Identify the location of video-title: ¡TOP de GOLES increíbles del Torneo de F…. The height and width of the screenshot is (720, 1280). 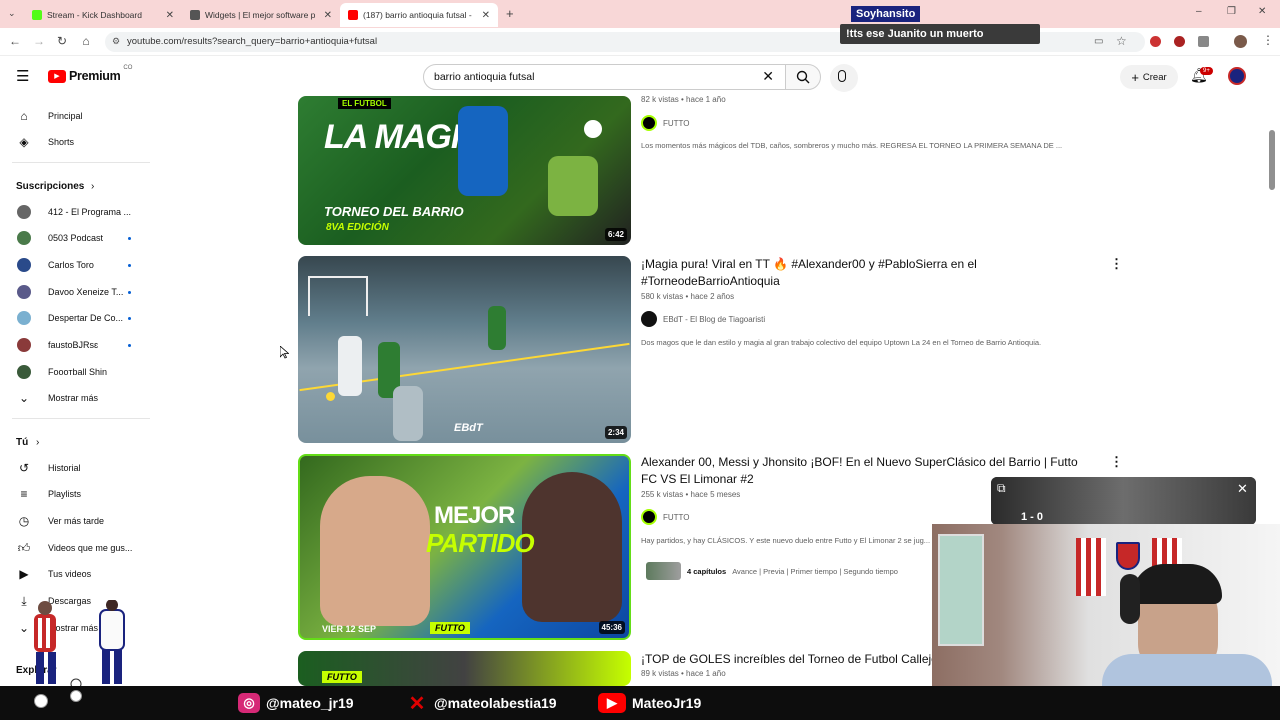
(791, 659).